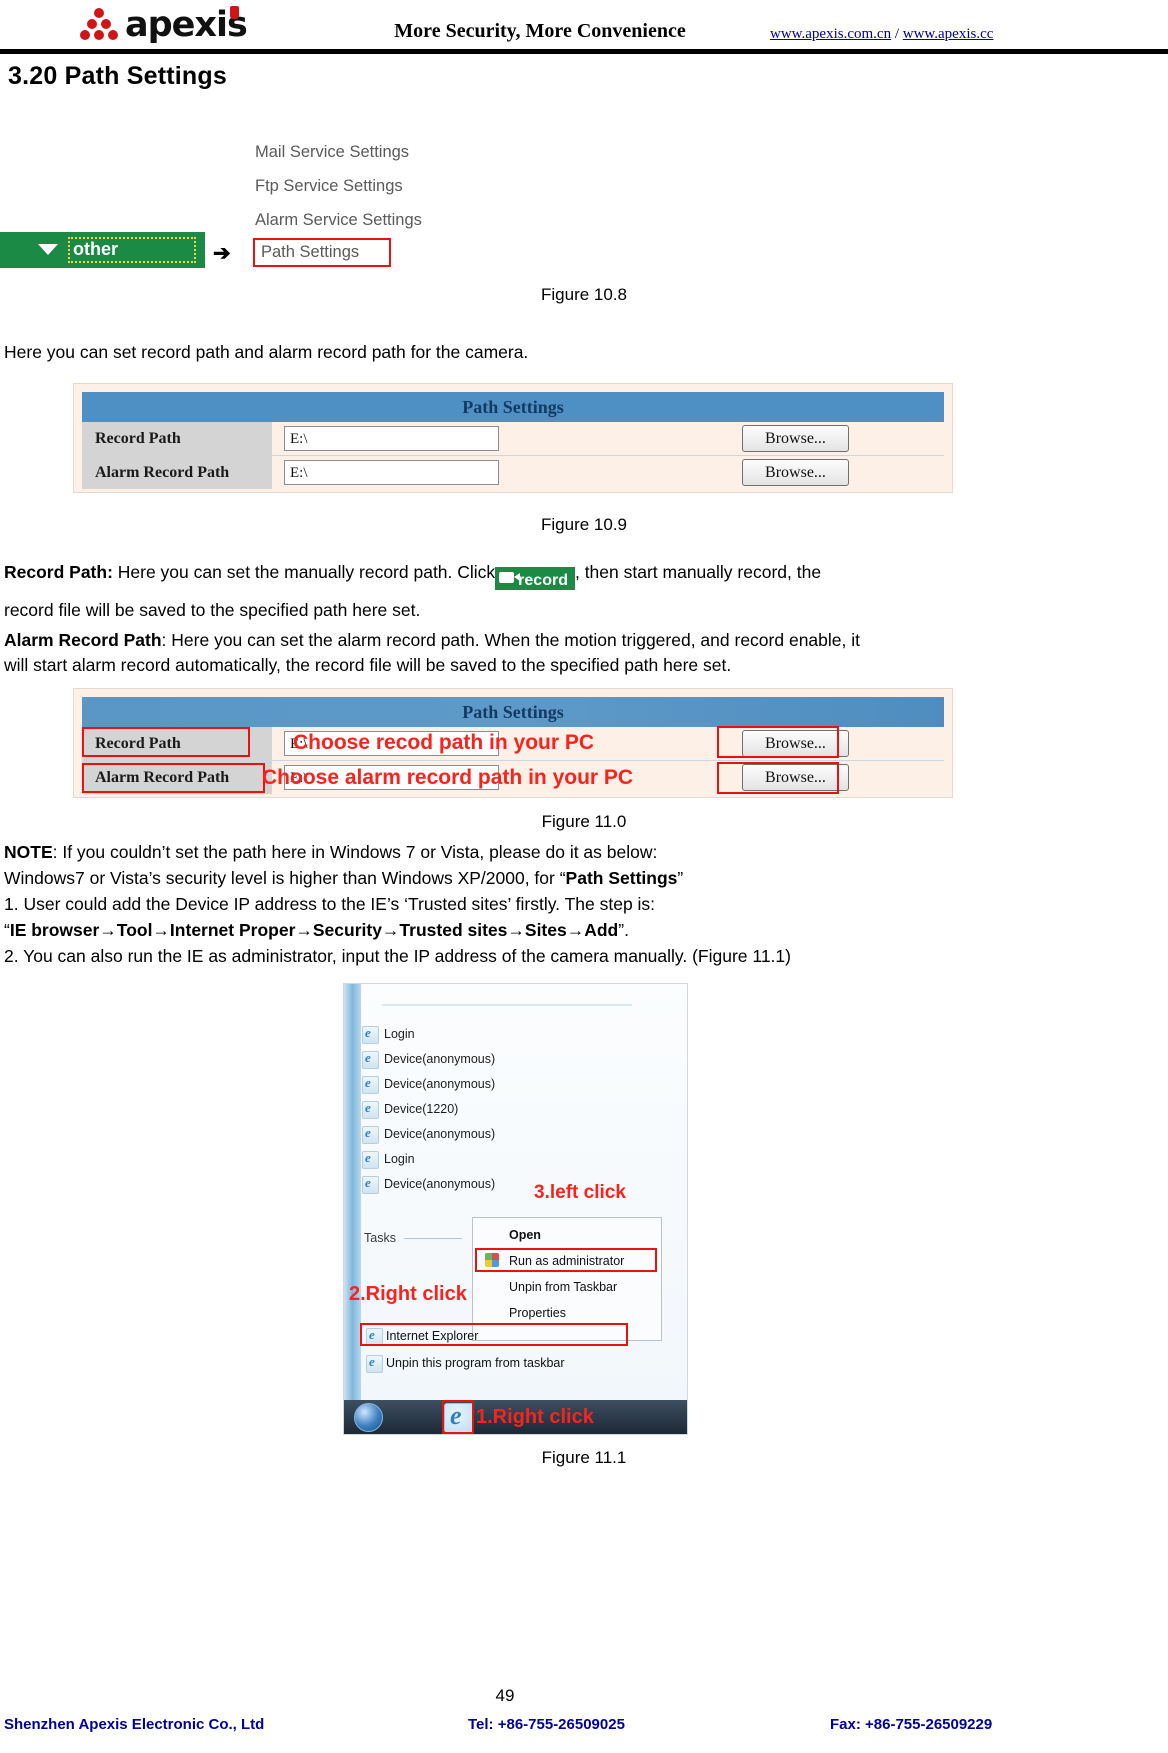 Image resolution: width=1168 pixels, height=1753 pixels. I want to click on annotation-choose-alarm-record-path: Choose alarm record path in your PC, so click(448, 777).